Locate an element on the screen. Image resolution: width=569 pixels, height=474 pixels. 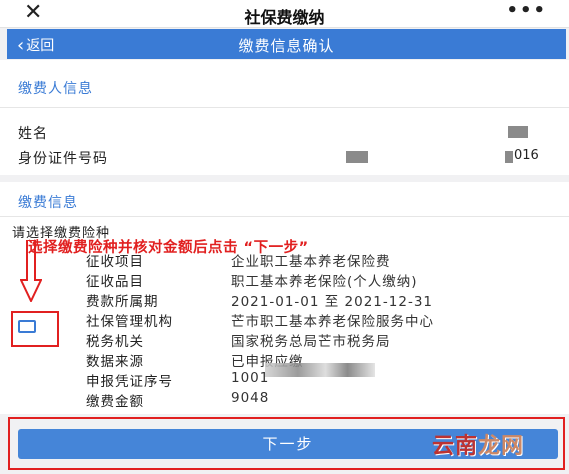
detail-label: 征收品目 is located at coordinates (115, 282).